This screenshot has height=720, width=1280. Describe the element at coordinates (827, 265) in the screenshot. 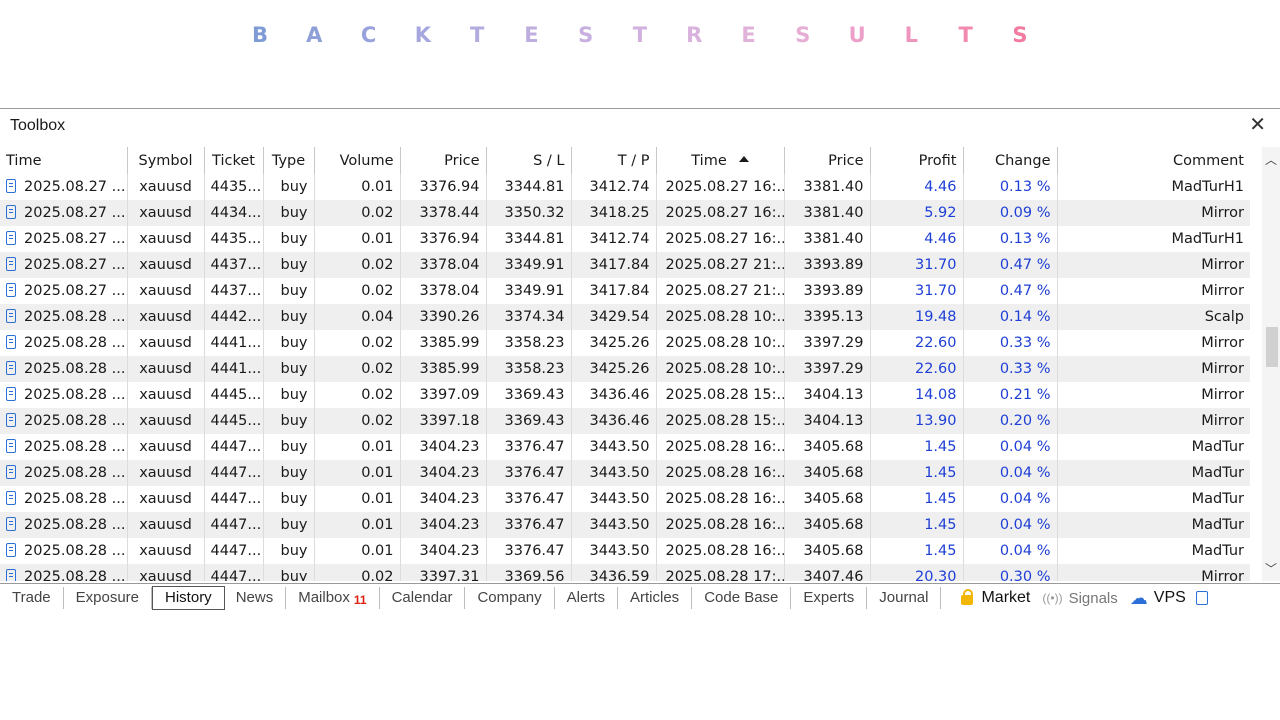

I see `table-cell: 3393.89` at that location.